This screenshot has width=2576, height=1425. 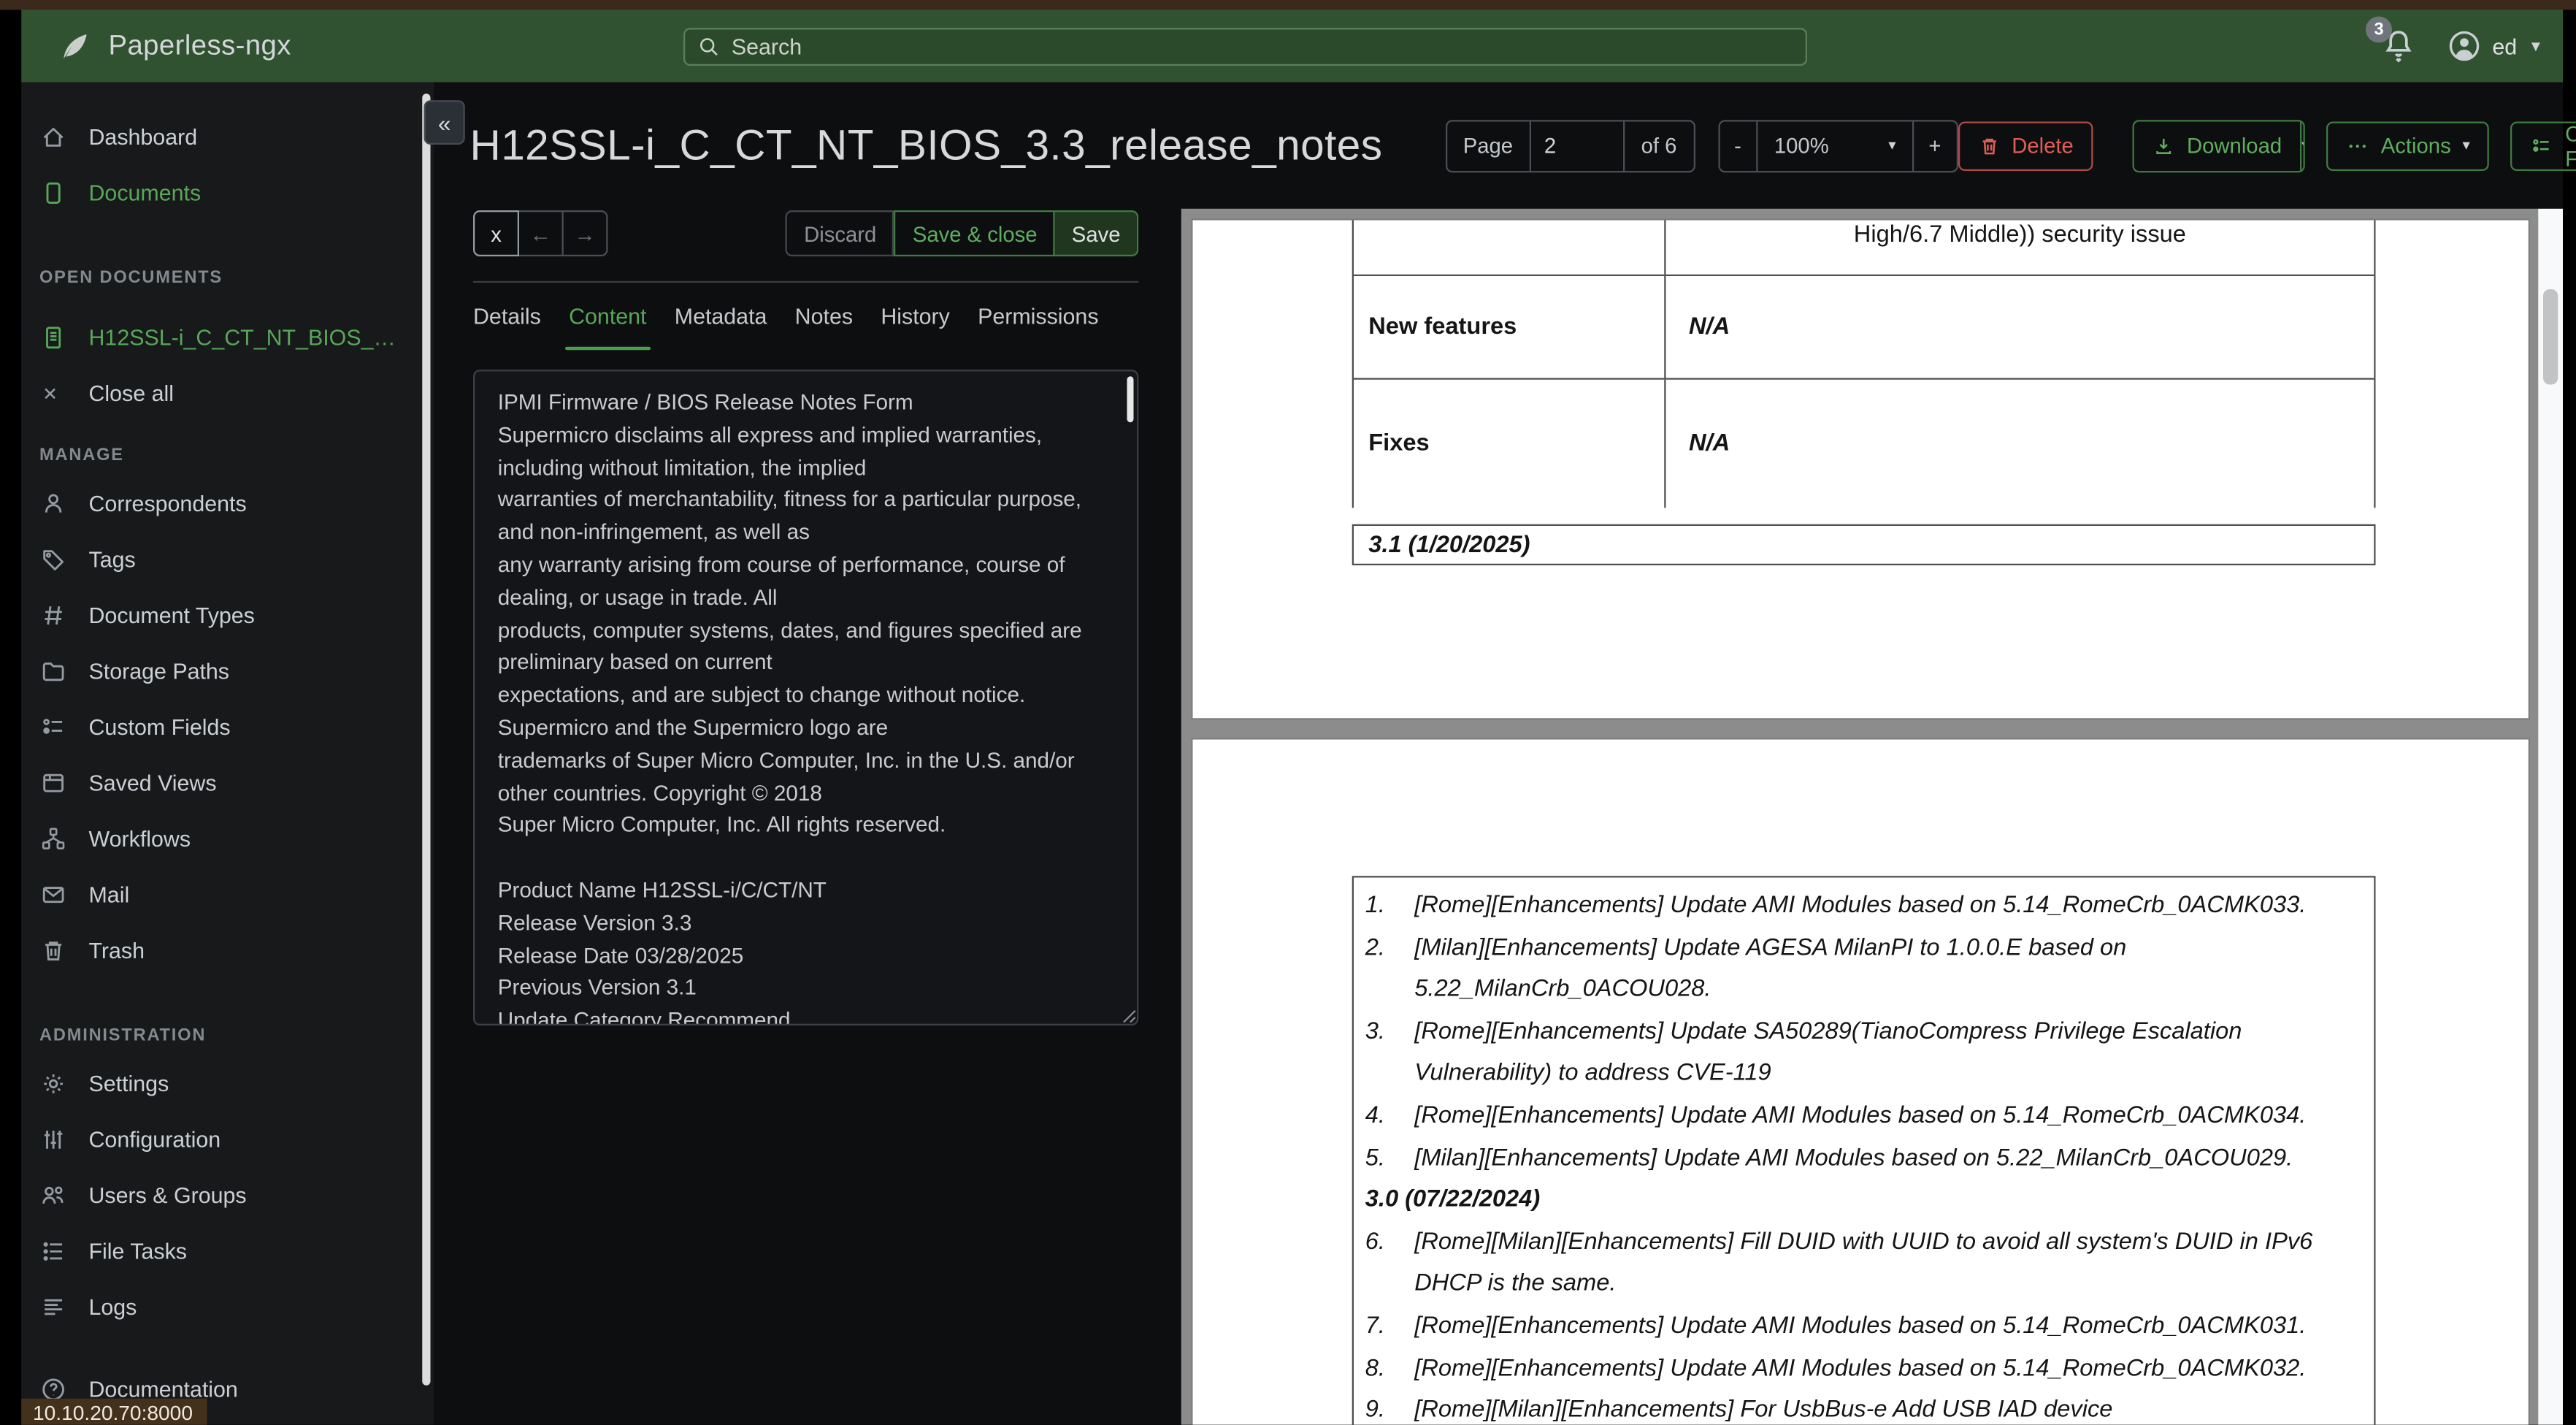 I want to click on sidebar-item-settings: Settings, so click(x=227, y=1083).